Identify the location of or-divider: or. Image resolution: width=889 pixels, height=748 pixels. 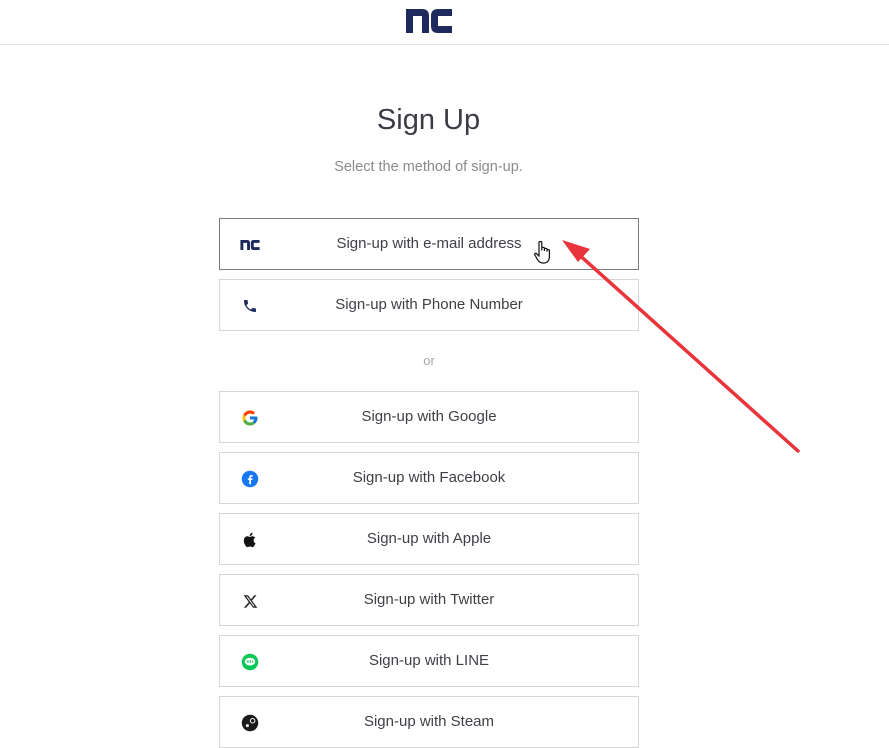
(429, 360).